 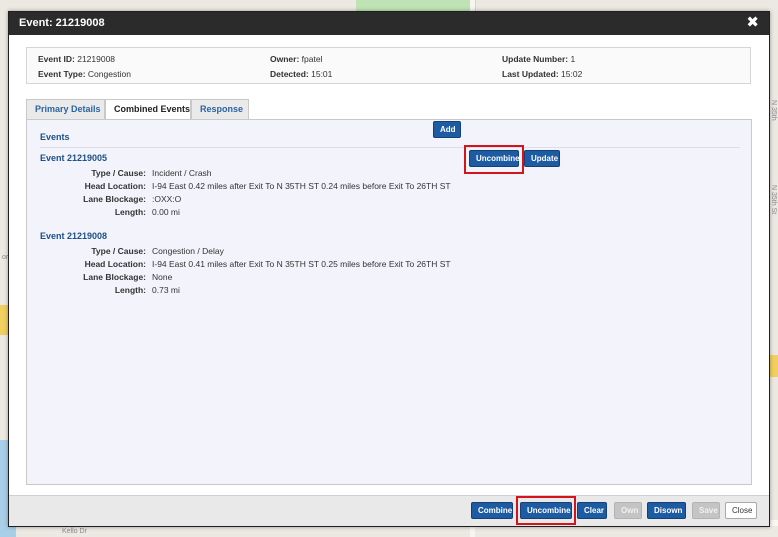 I want to click on dialog-title-bar: Event: 21219008 ✖, so click(x=389, y=23).